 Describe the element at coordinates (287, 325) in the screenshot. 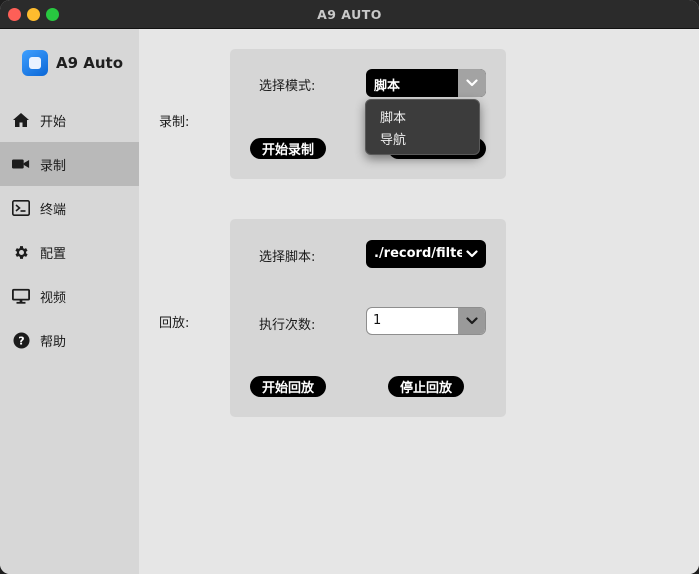

I see `count-label: 执行次数:` at that location.